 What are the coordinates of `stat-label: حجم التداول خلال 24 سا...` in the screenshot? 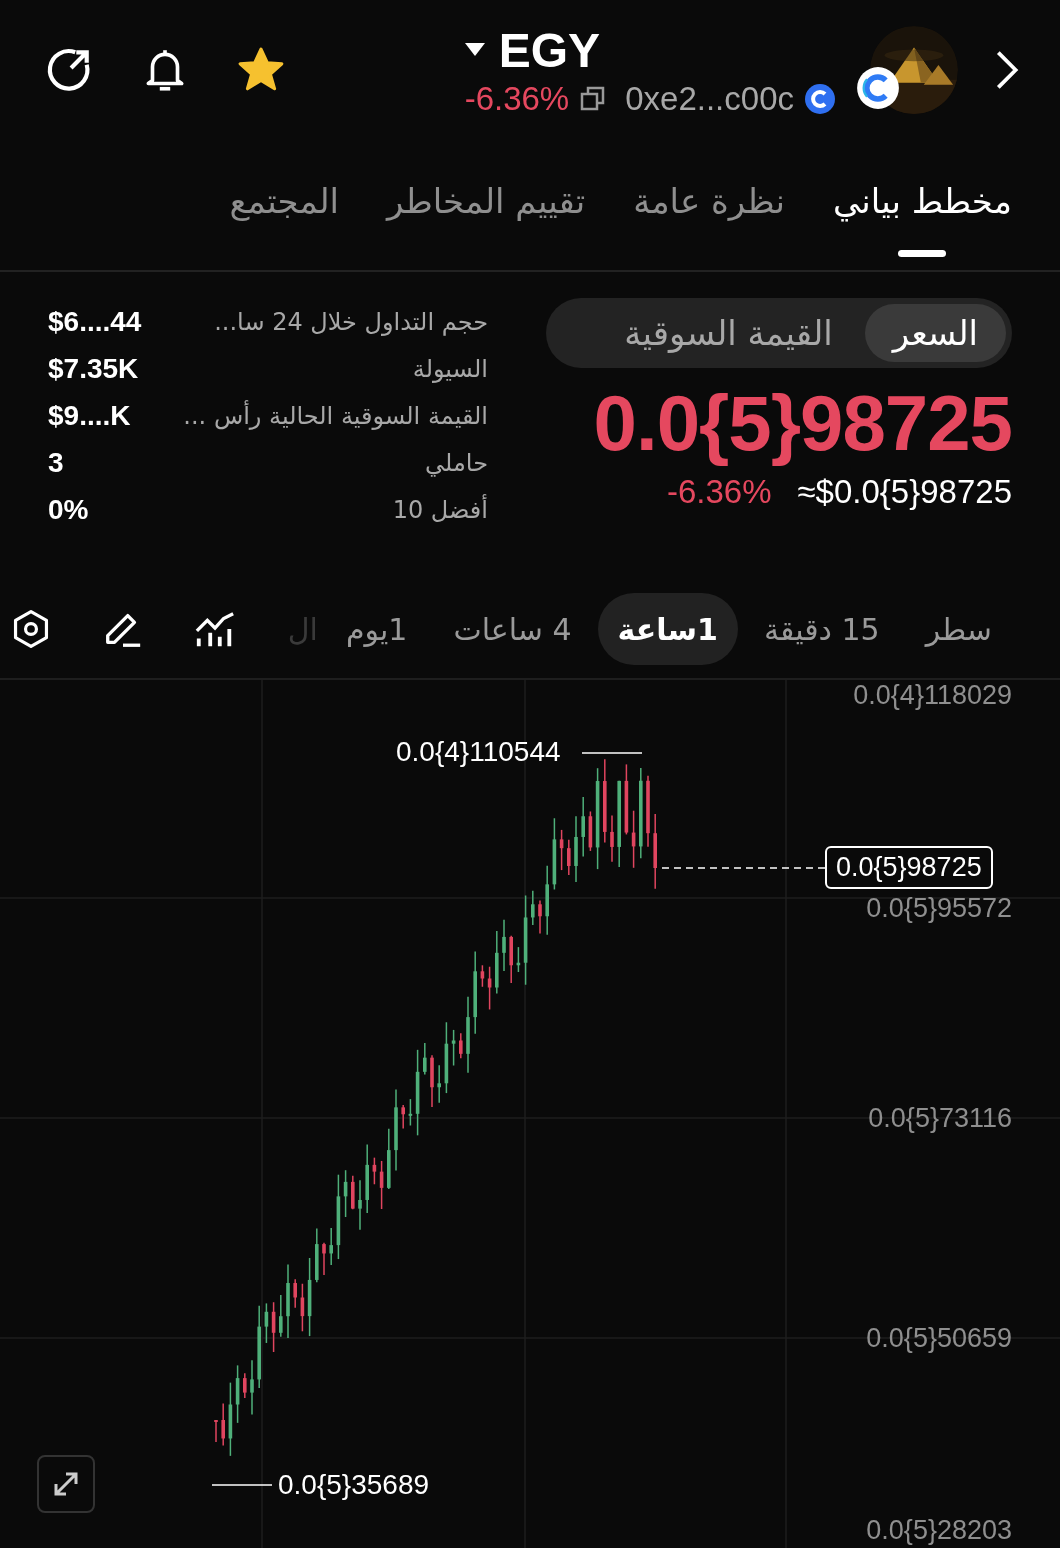 It's located at (351, 321).